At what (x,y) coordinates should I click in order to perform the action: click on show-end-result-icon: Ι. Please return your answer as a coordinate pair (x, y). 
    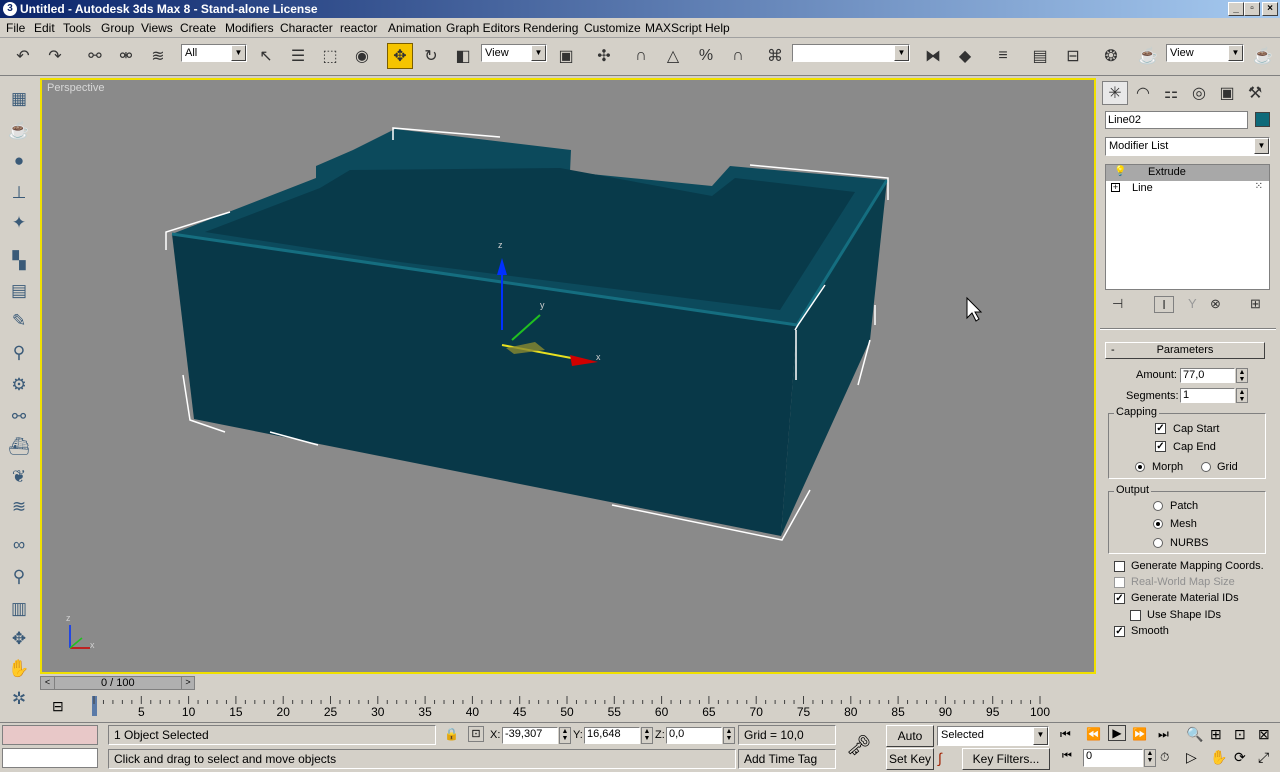
    Looking at the image, I should click on (1164, 304).